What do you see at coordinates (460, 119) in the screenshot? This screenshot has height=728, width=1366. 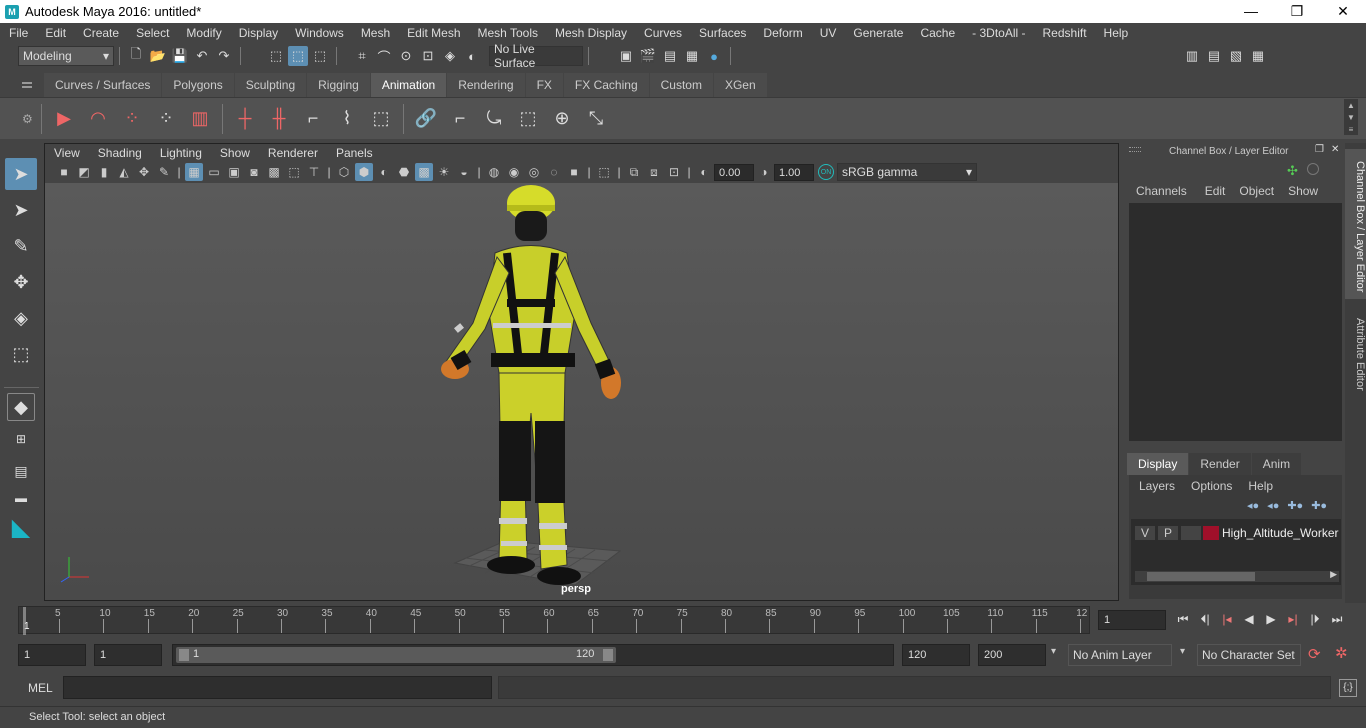 I see `point-constraint-icon: ⌐` at bounding box center [460, 119].